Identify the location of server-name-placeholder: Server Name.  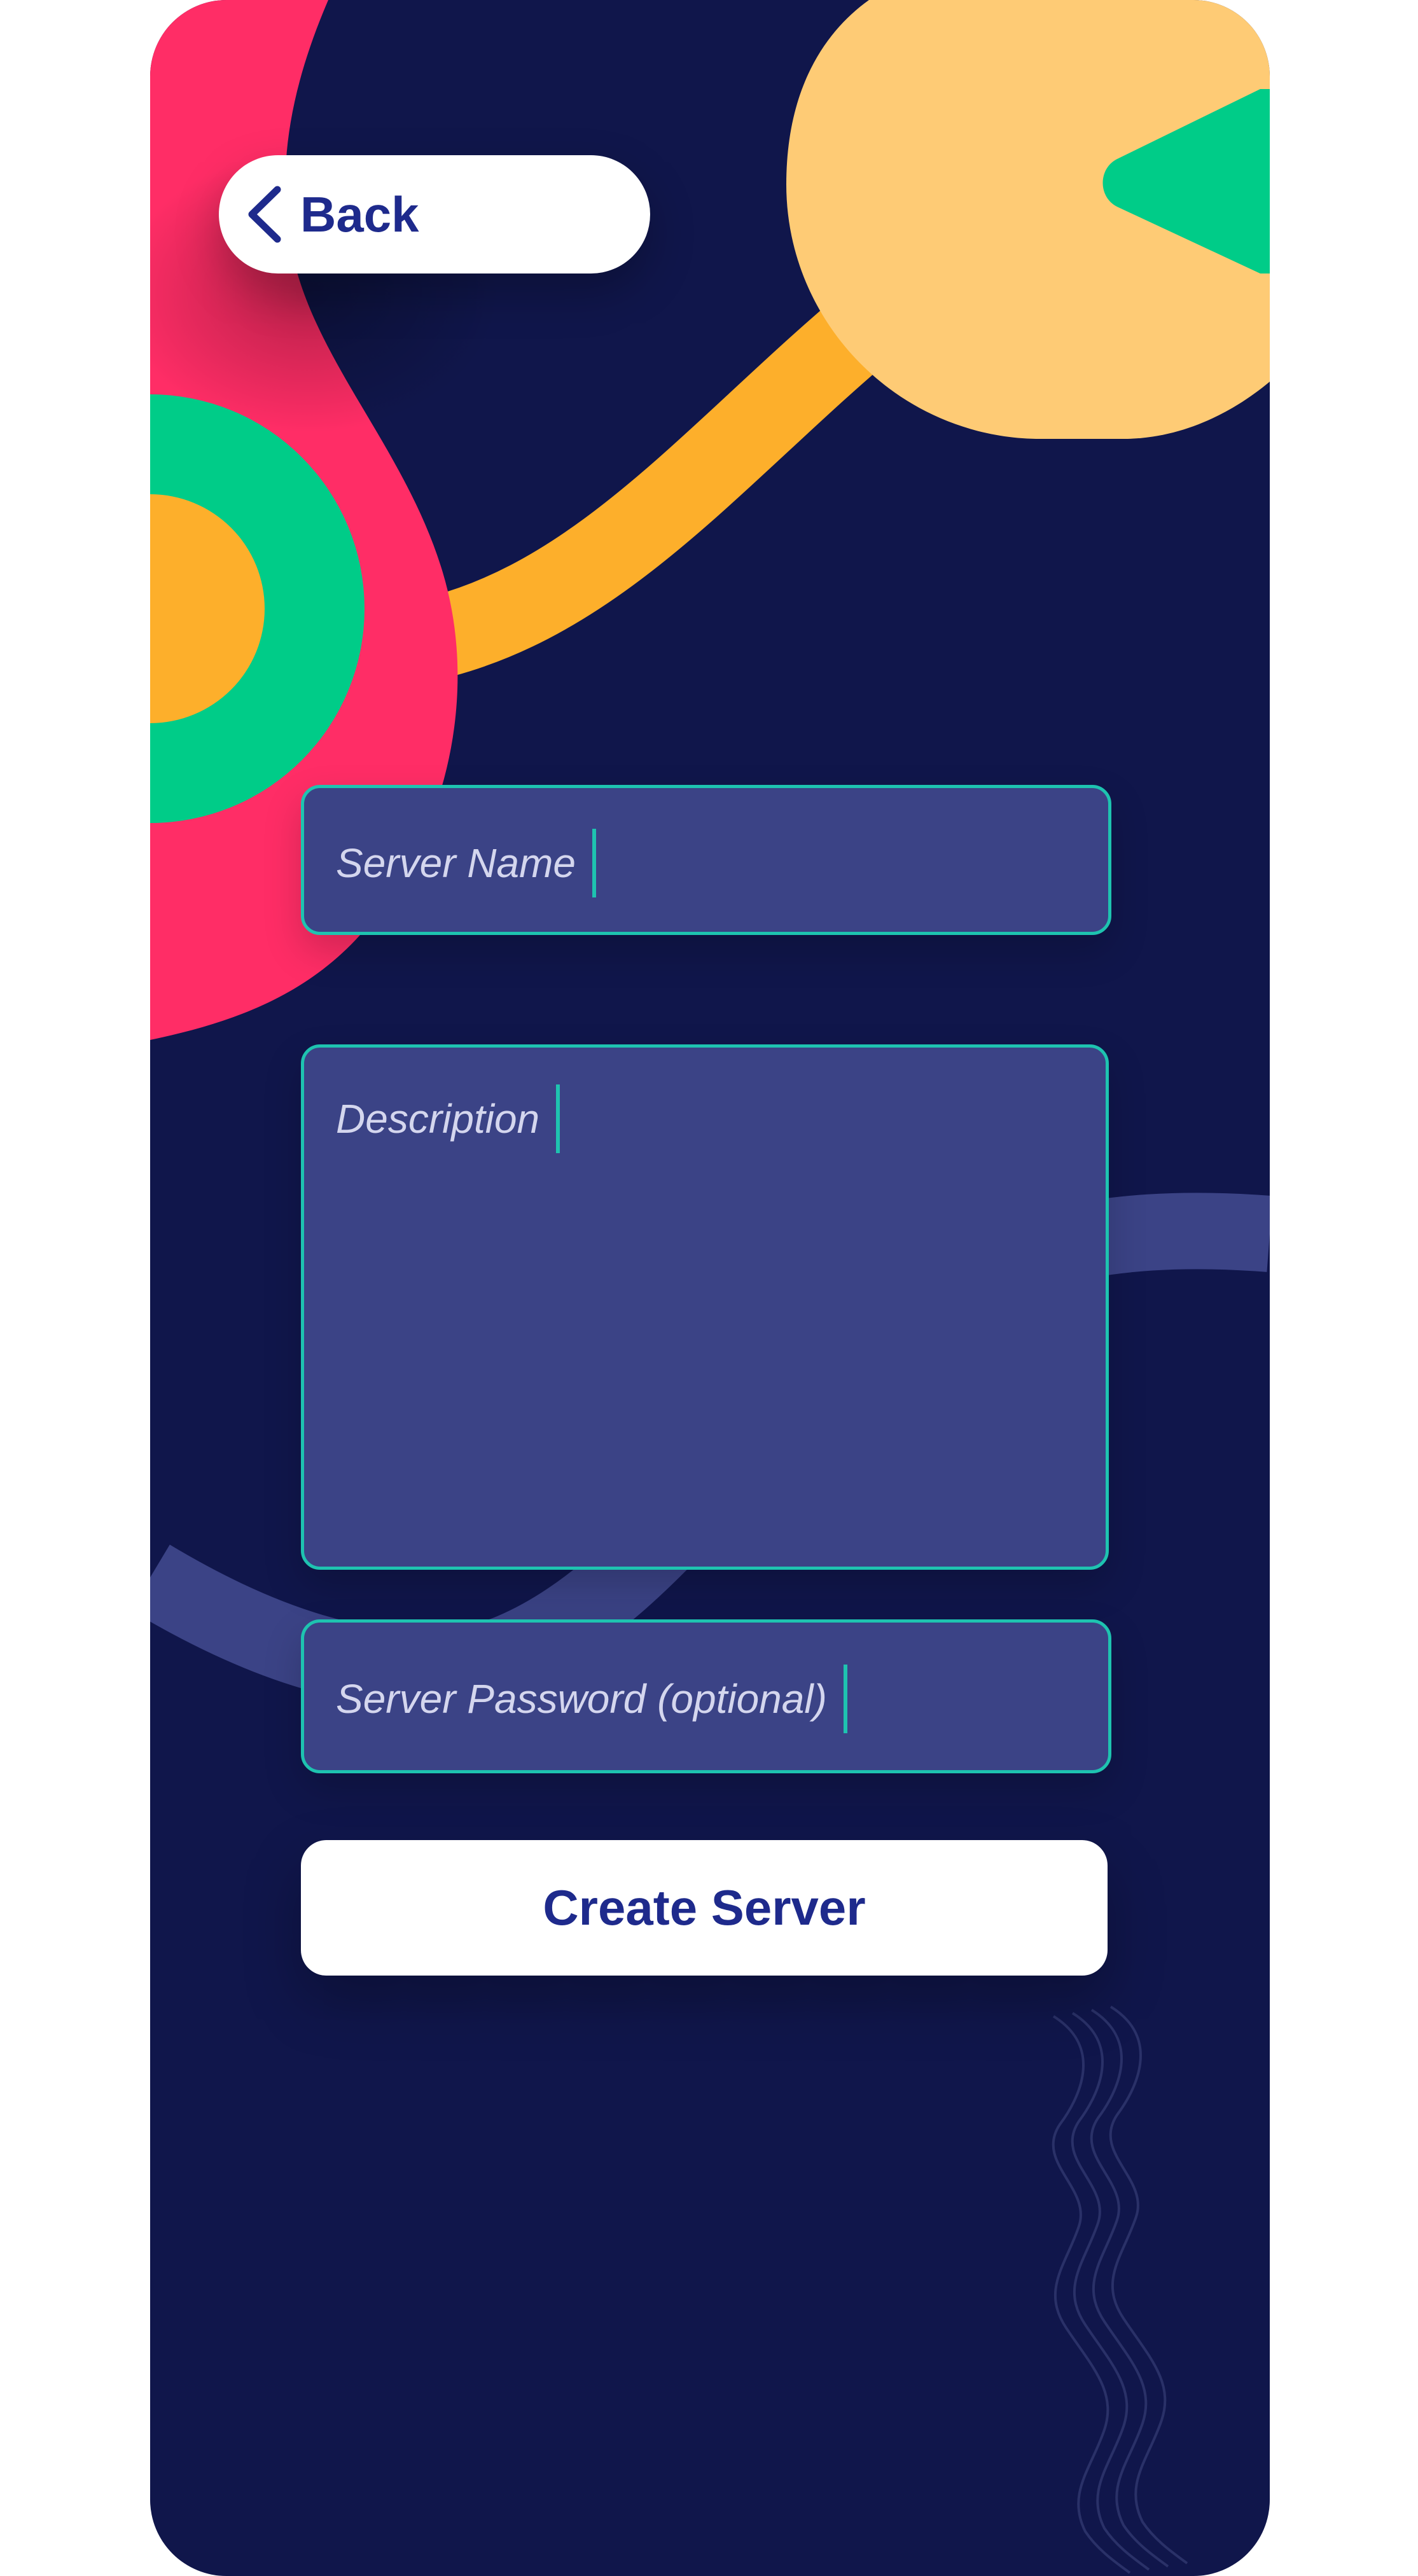
(456, 863).